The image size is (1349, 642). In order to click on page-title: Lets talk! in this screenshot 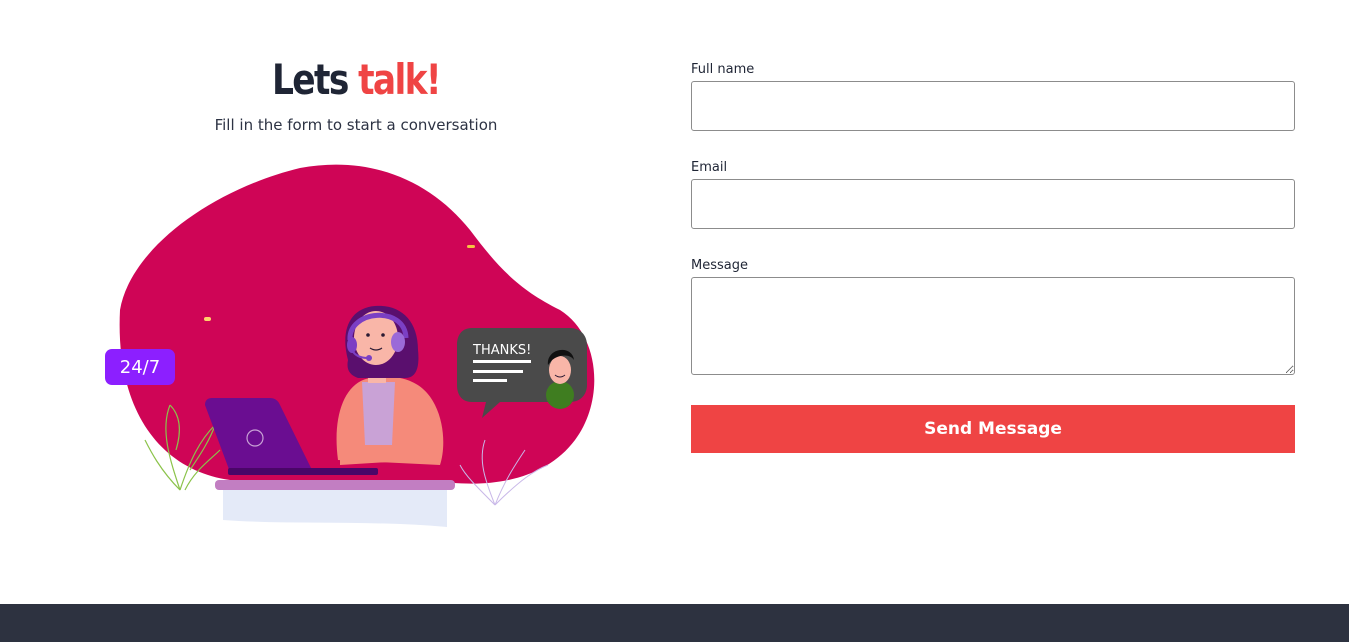, I will do `click(356, 80)`.